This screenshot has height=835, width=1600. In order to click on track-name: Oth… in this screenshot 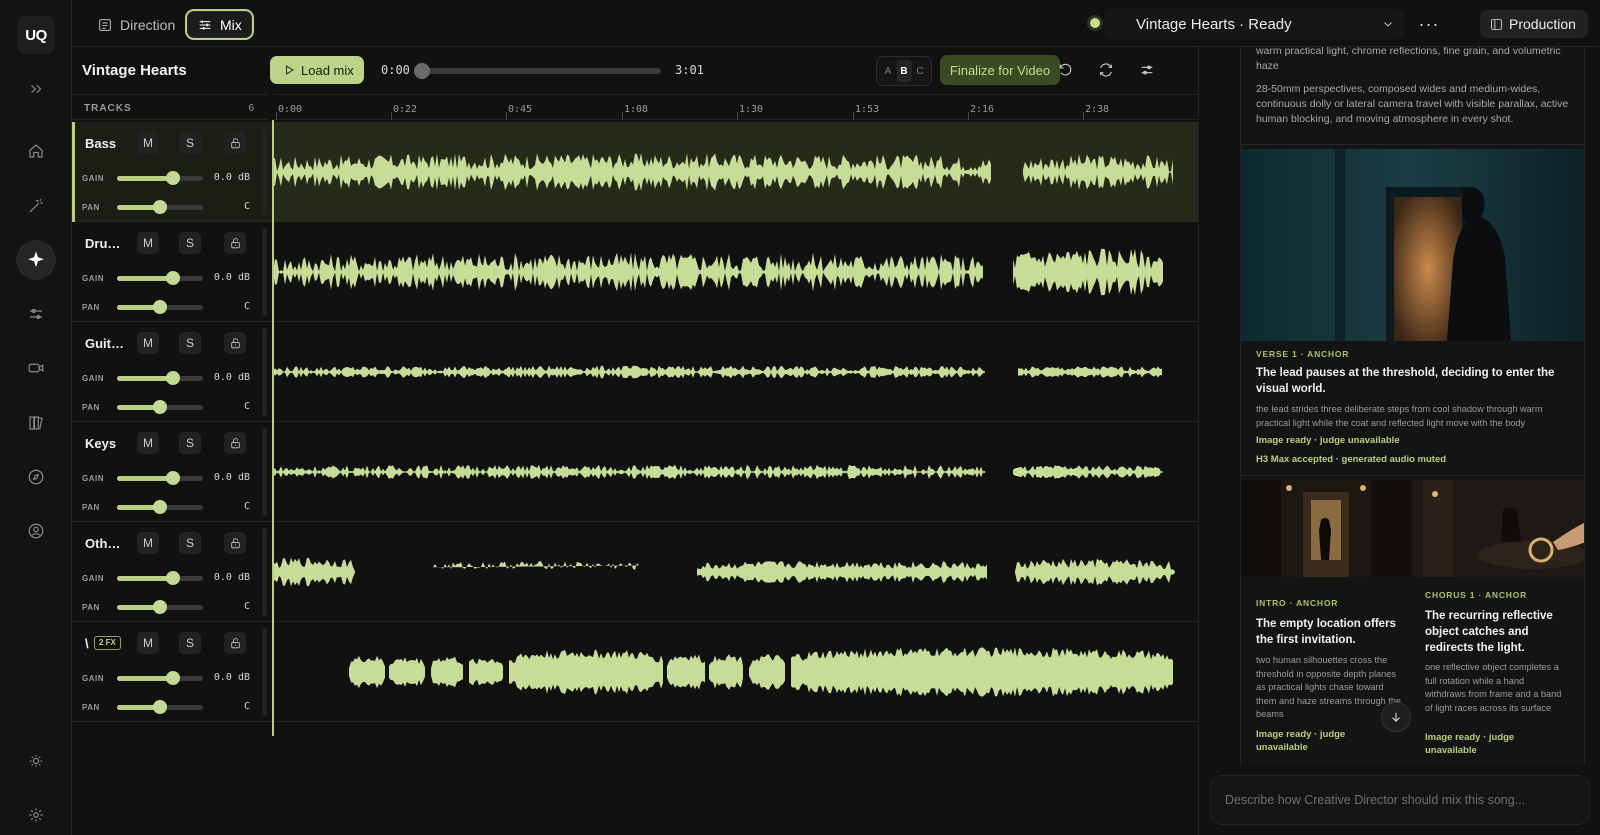, I will do `click(110, 543)`.